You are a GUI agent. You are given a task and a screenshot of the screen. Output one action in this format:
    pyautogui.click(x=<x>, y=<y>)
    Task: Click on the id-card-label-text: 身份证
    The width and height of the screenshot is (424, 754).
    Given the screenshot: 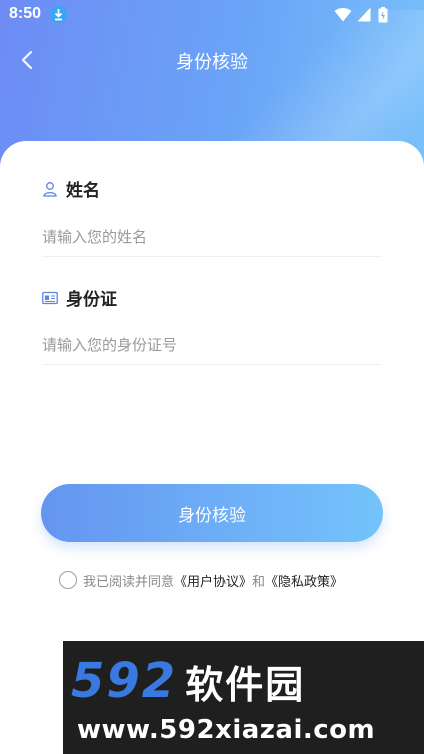 What is the action you would take?
    pyautogui.click(x=91, y=300)
    